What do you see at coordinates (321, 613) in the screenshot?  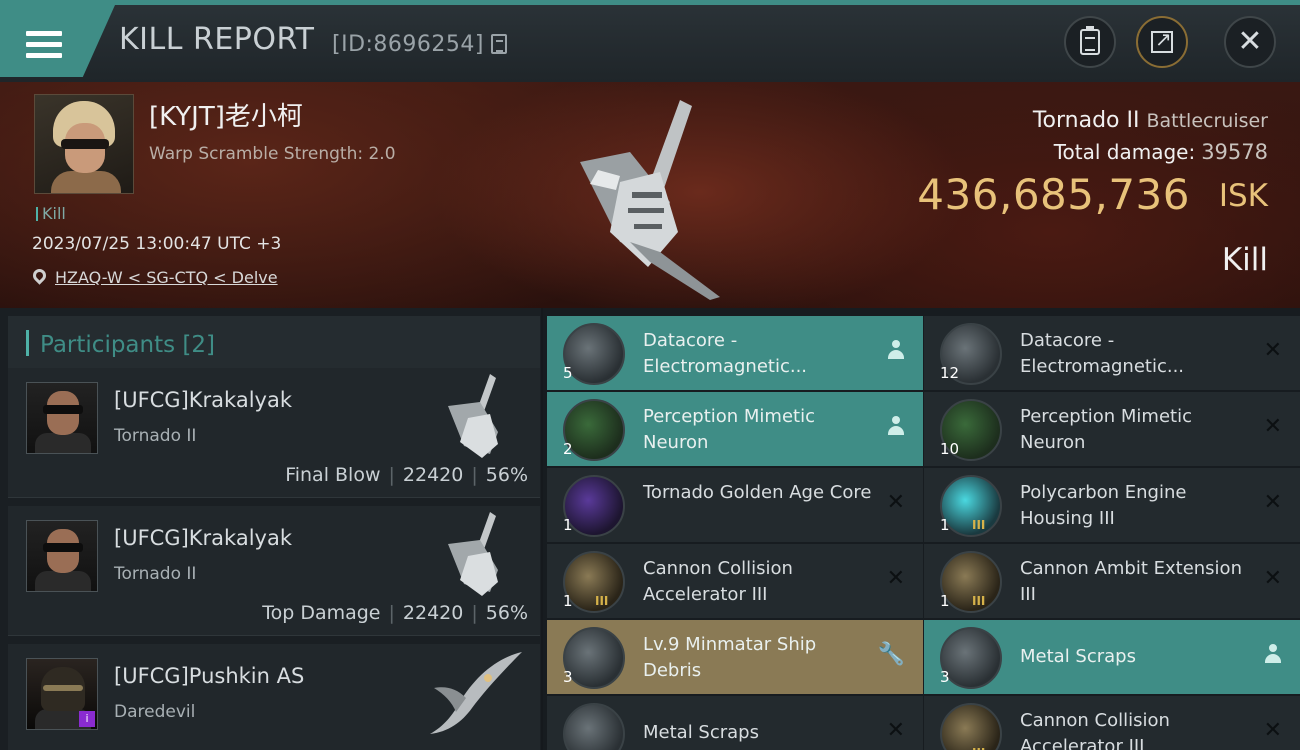 I see `participant-role: Top Damage` at bounding box center [321, 613].